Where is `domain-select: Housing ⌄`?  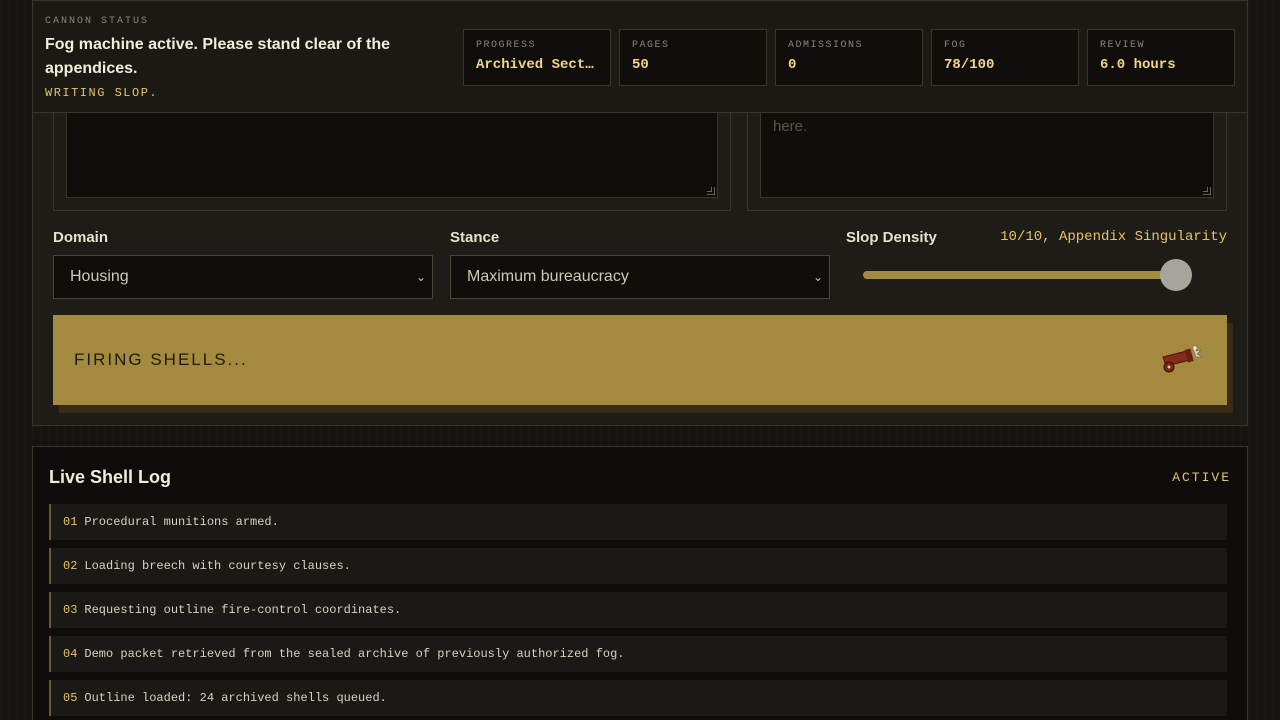 domain-select: Housing ⌄ is located at coordinates (243, 277).